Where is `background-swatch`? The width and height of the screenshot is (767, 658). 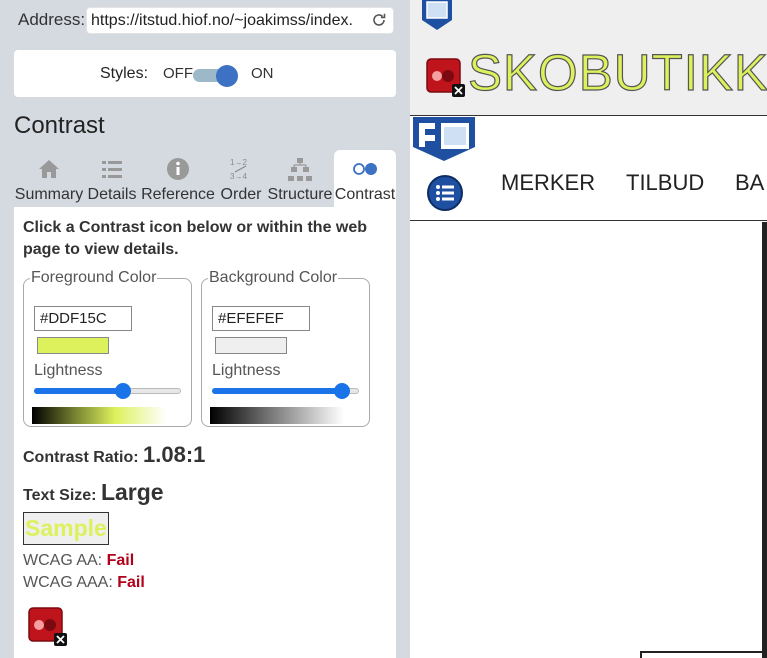
background-swatch is located at coordinates (251, 345).